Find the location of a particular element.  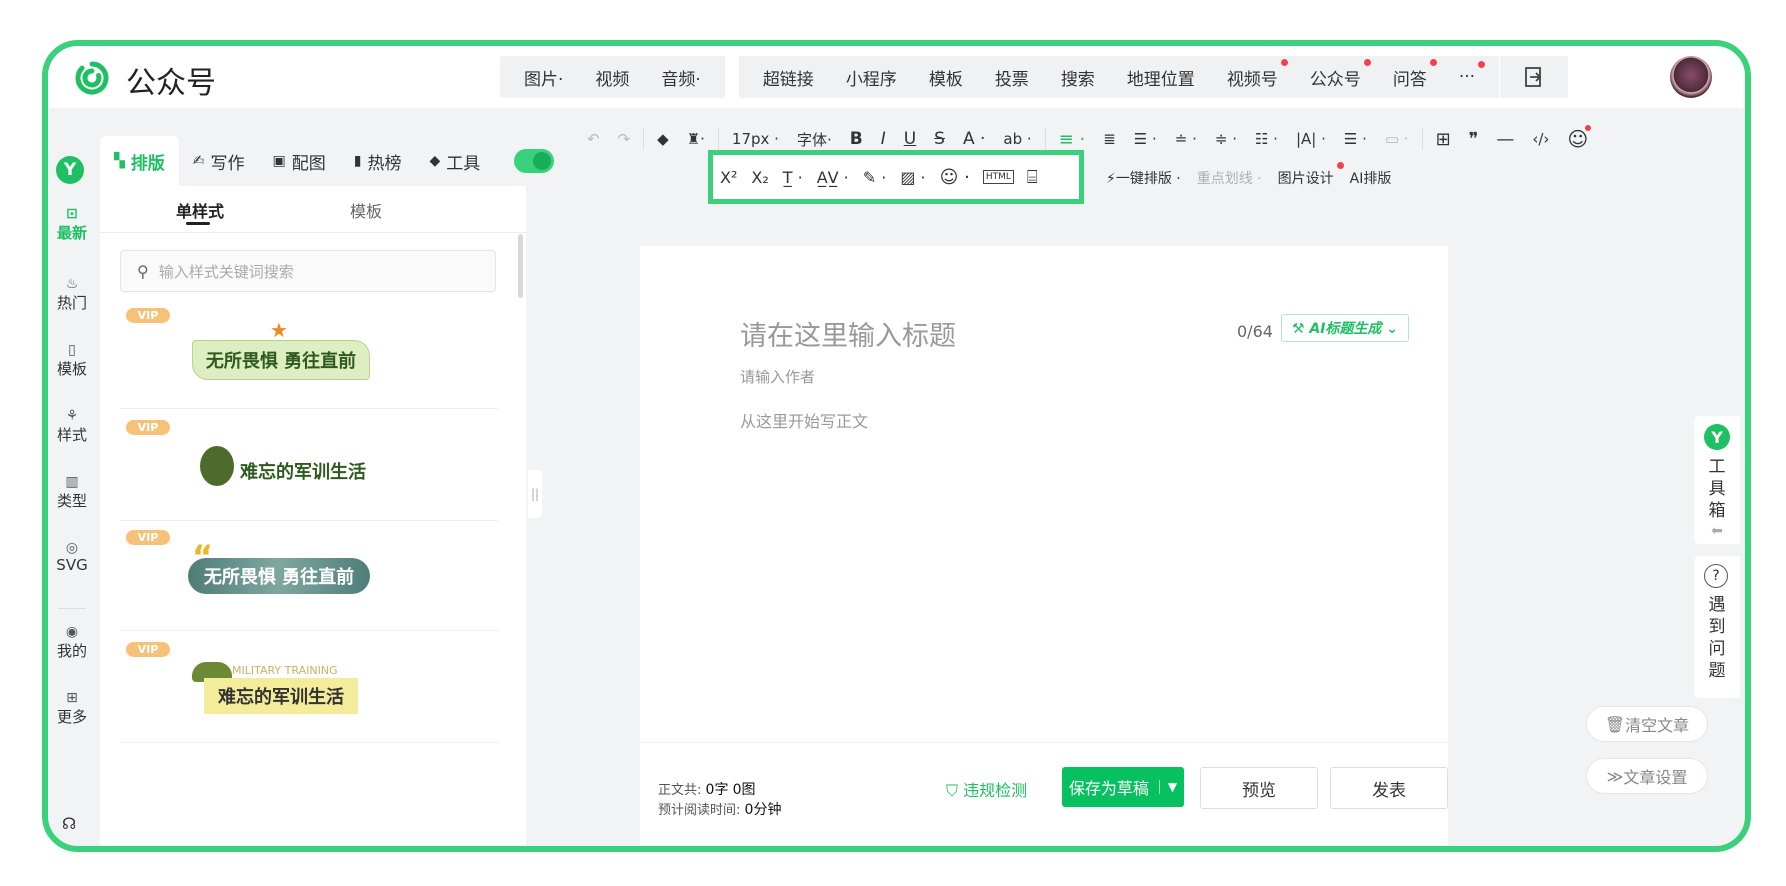

table-icon: ⊞ is located at coordinates (1443, 139).